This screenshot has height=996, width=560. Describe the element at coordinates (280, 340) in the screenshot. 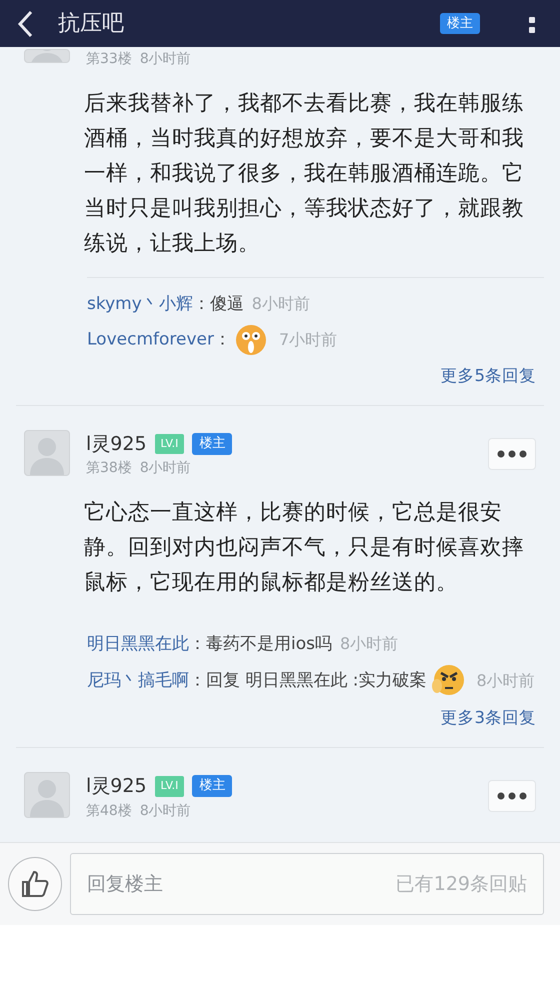

I see `reply-comment: Lovecmforever： 7小时前` at that location.